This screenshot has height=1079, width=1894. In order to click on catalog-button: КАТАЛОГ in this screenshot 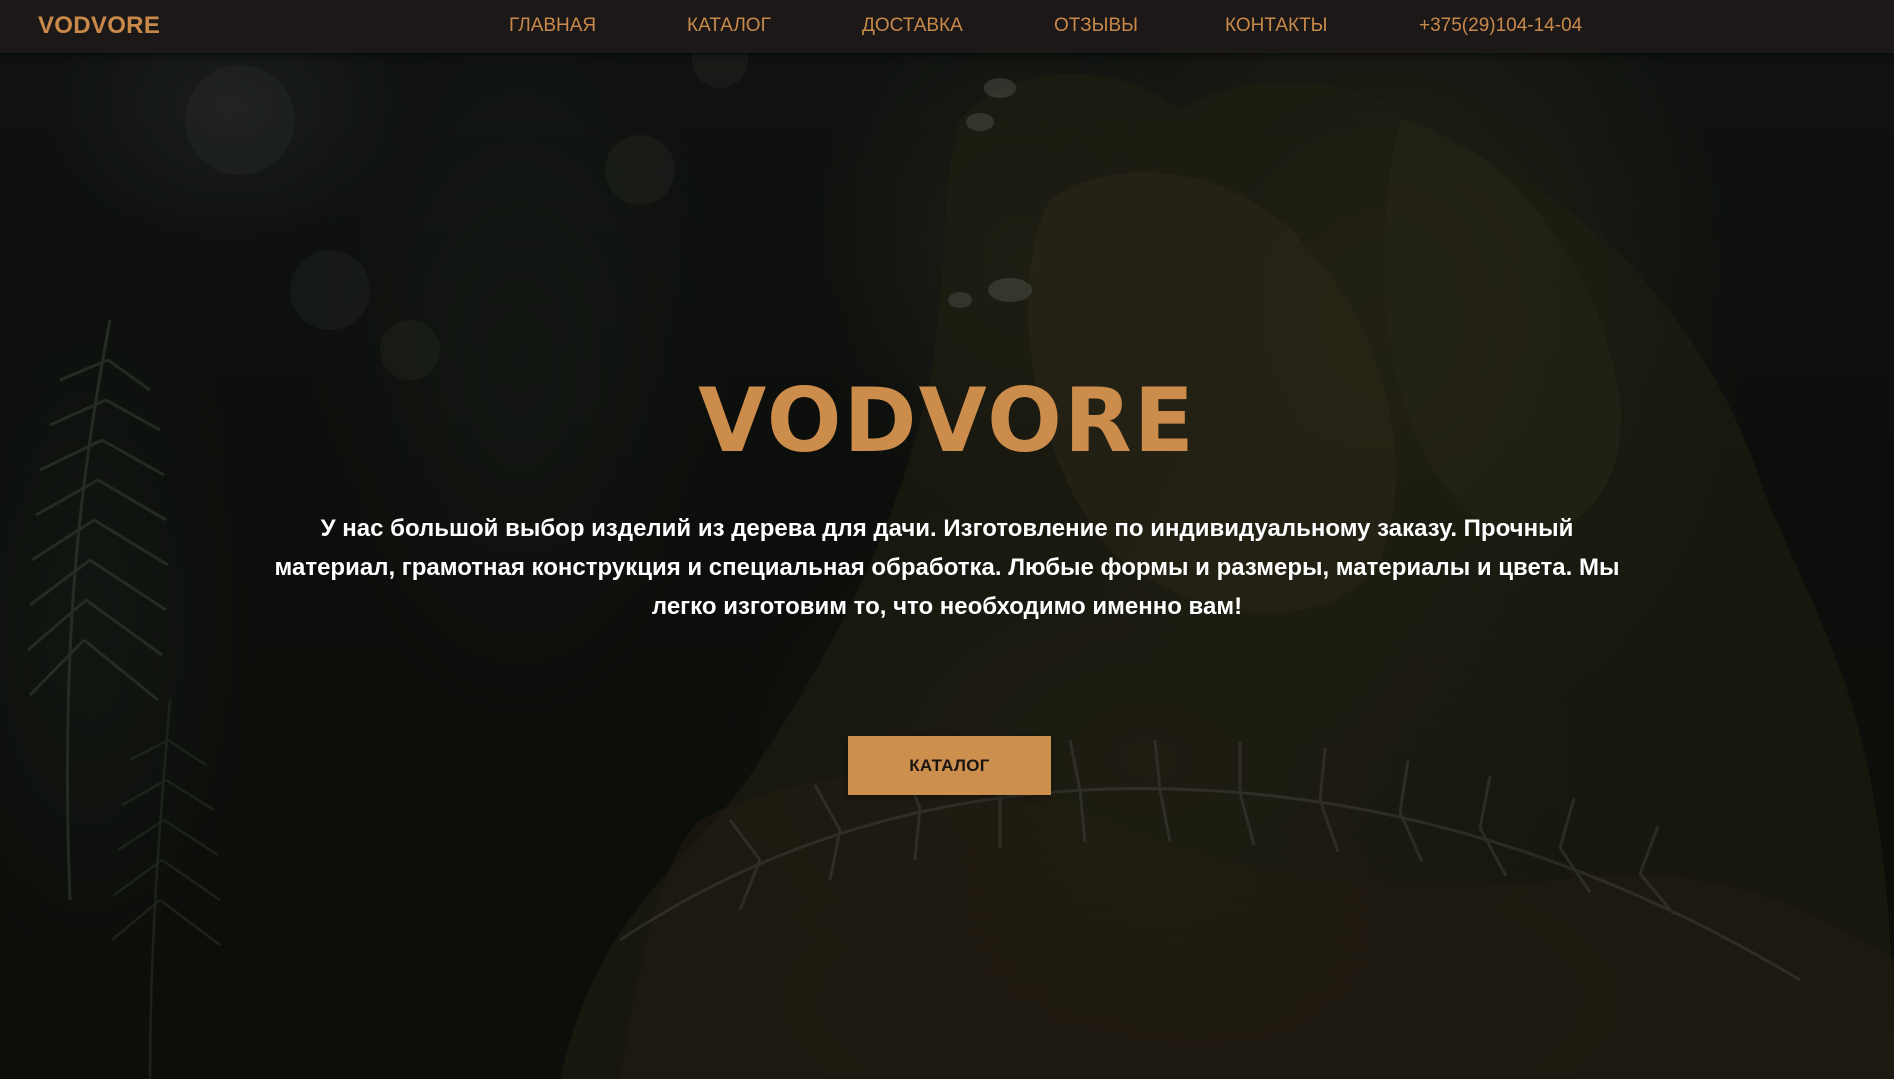, I will do `click(949, 765)`.